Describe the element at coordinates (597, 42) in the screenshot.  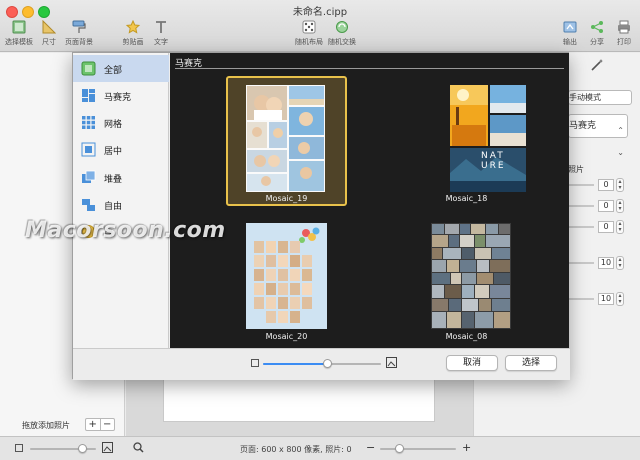
I see `share-label: 分享` at that location.